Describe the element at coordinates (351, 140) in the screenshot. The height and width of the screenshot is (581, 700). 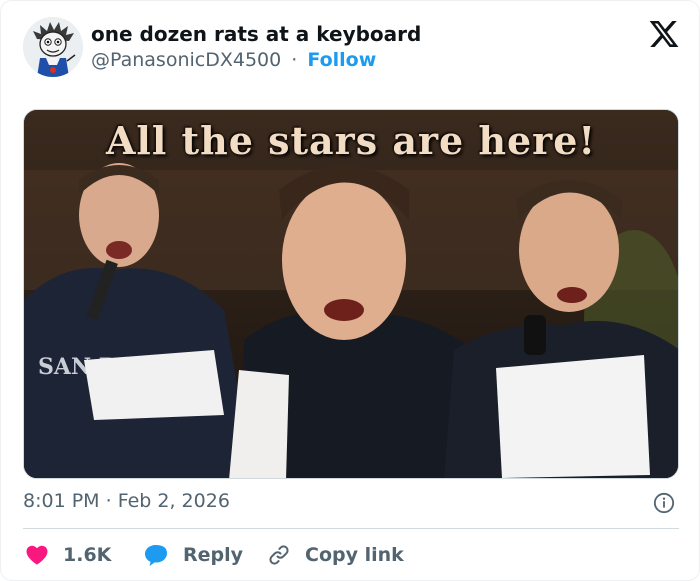
I see `image-caption: All the stars are here!` at that location.